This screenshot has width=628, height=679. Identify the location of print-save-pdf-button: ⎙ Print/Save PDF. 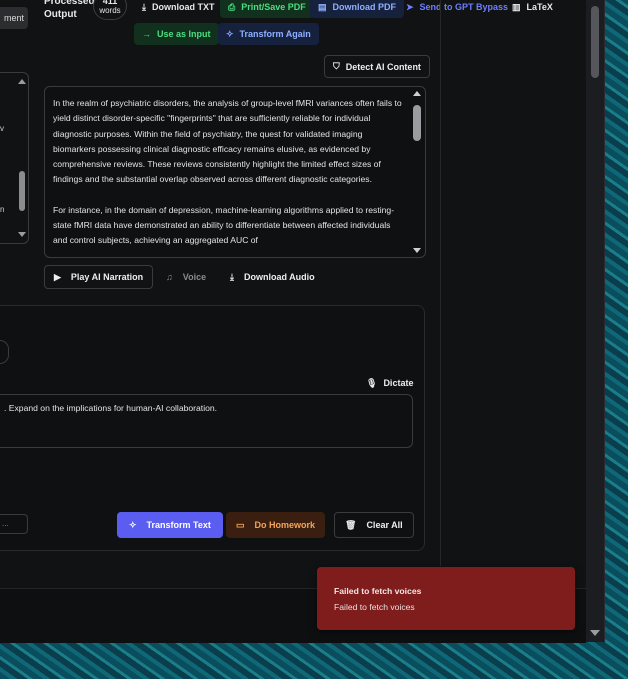
(267, 9).